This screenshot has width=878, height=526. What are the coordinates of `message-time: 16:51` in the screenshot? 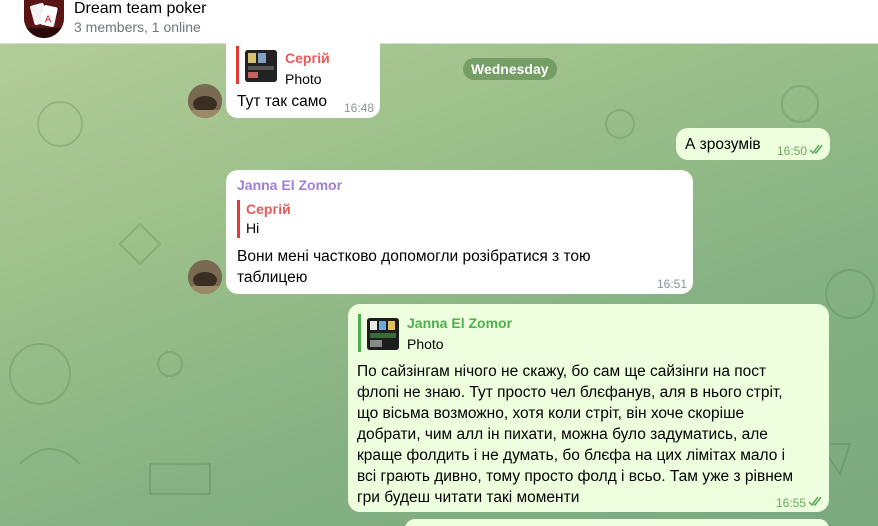 It's located at (672, 284).